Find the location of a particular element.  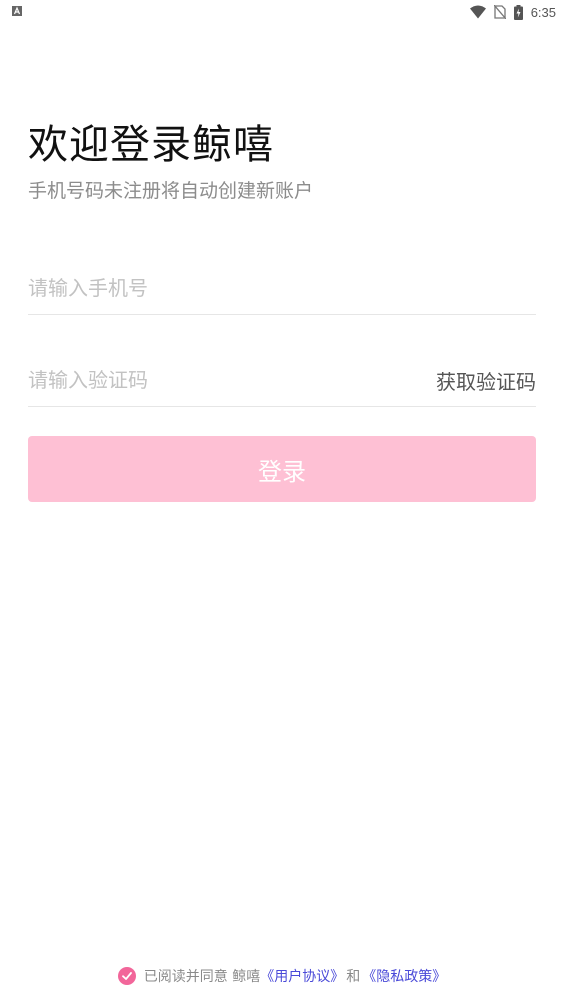

phone-field is located at coordinates (282, 291).